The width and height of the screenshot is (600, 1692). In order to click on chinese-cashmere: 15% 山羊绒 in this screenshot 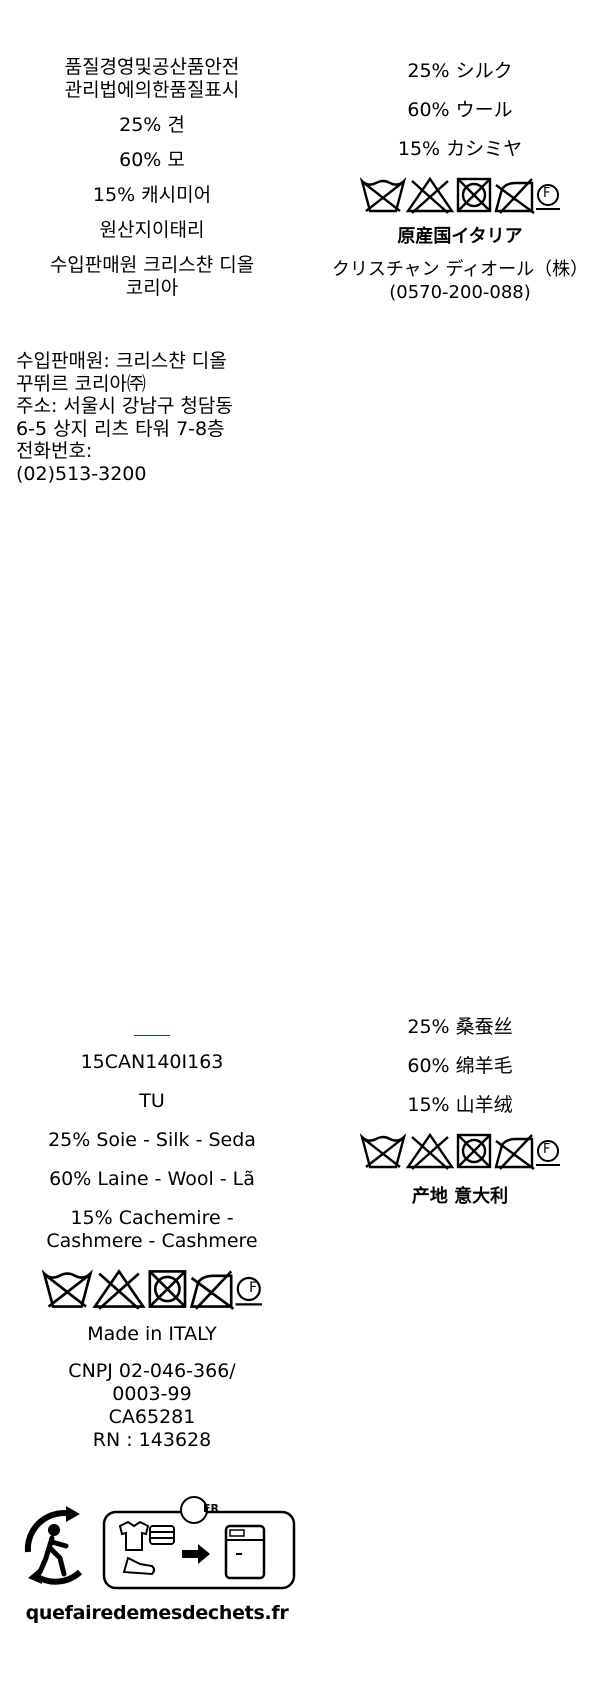, I will do `click(460, 1105)`.